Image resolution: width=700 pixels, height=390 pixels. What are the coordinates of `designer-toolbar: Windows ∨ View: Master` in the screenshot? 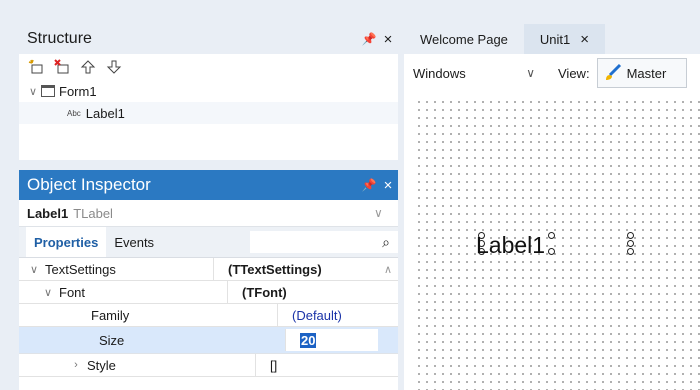 It's located at (552, 73).